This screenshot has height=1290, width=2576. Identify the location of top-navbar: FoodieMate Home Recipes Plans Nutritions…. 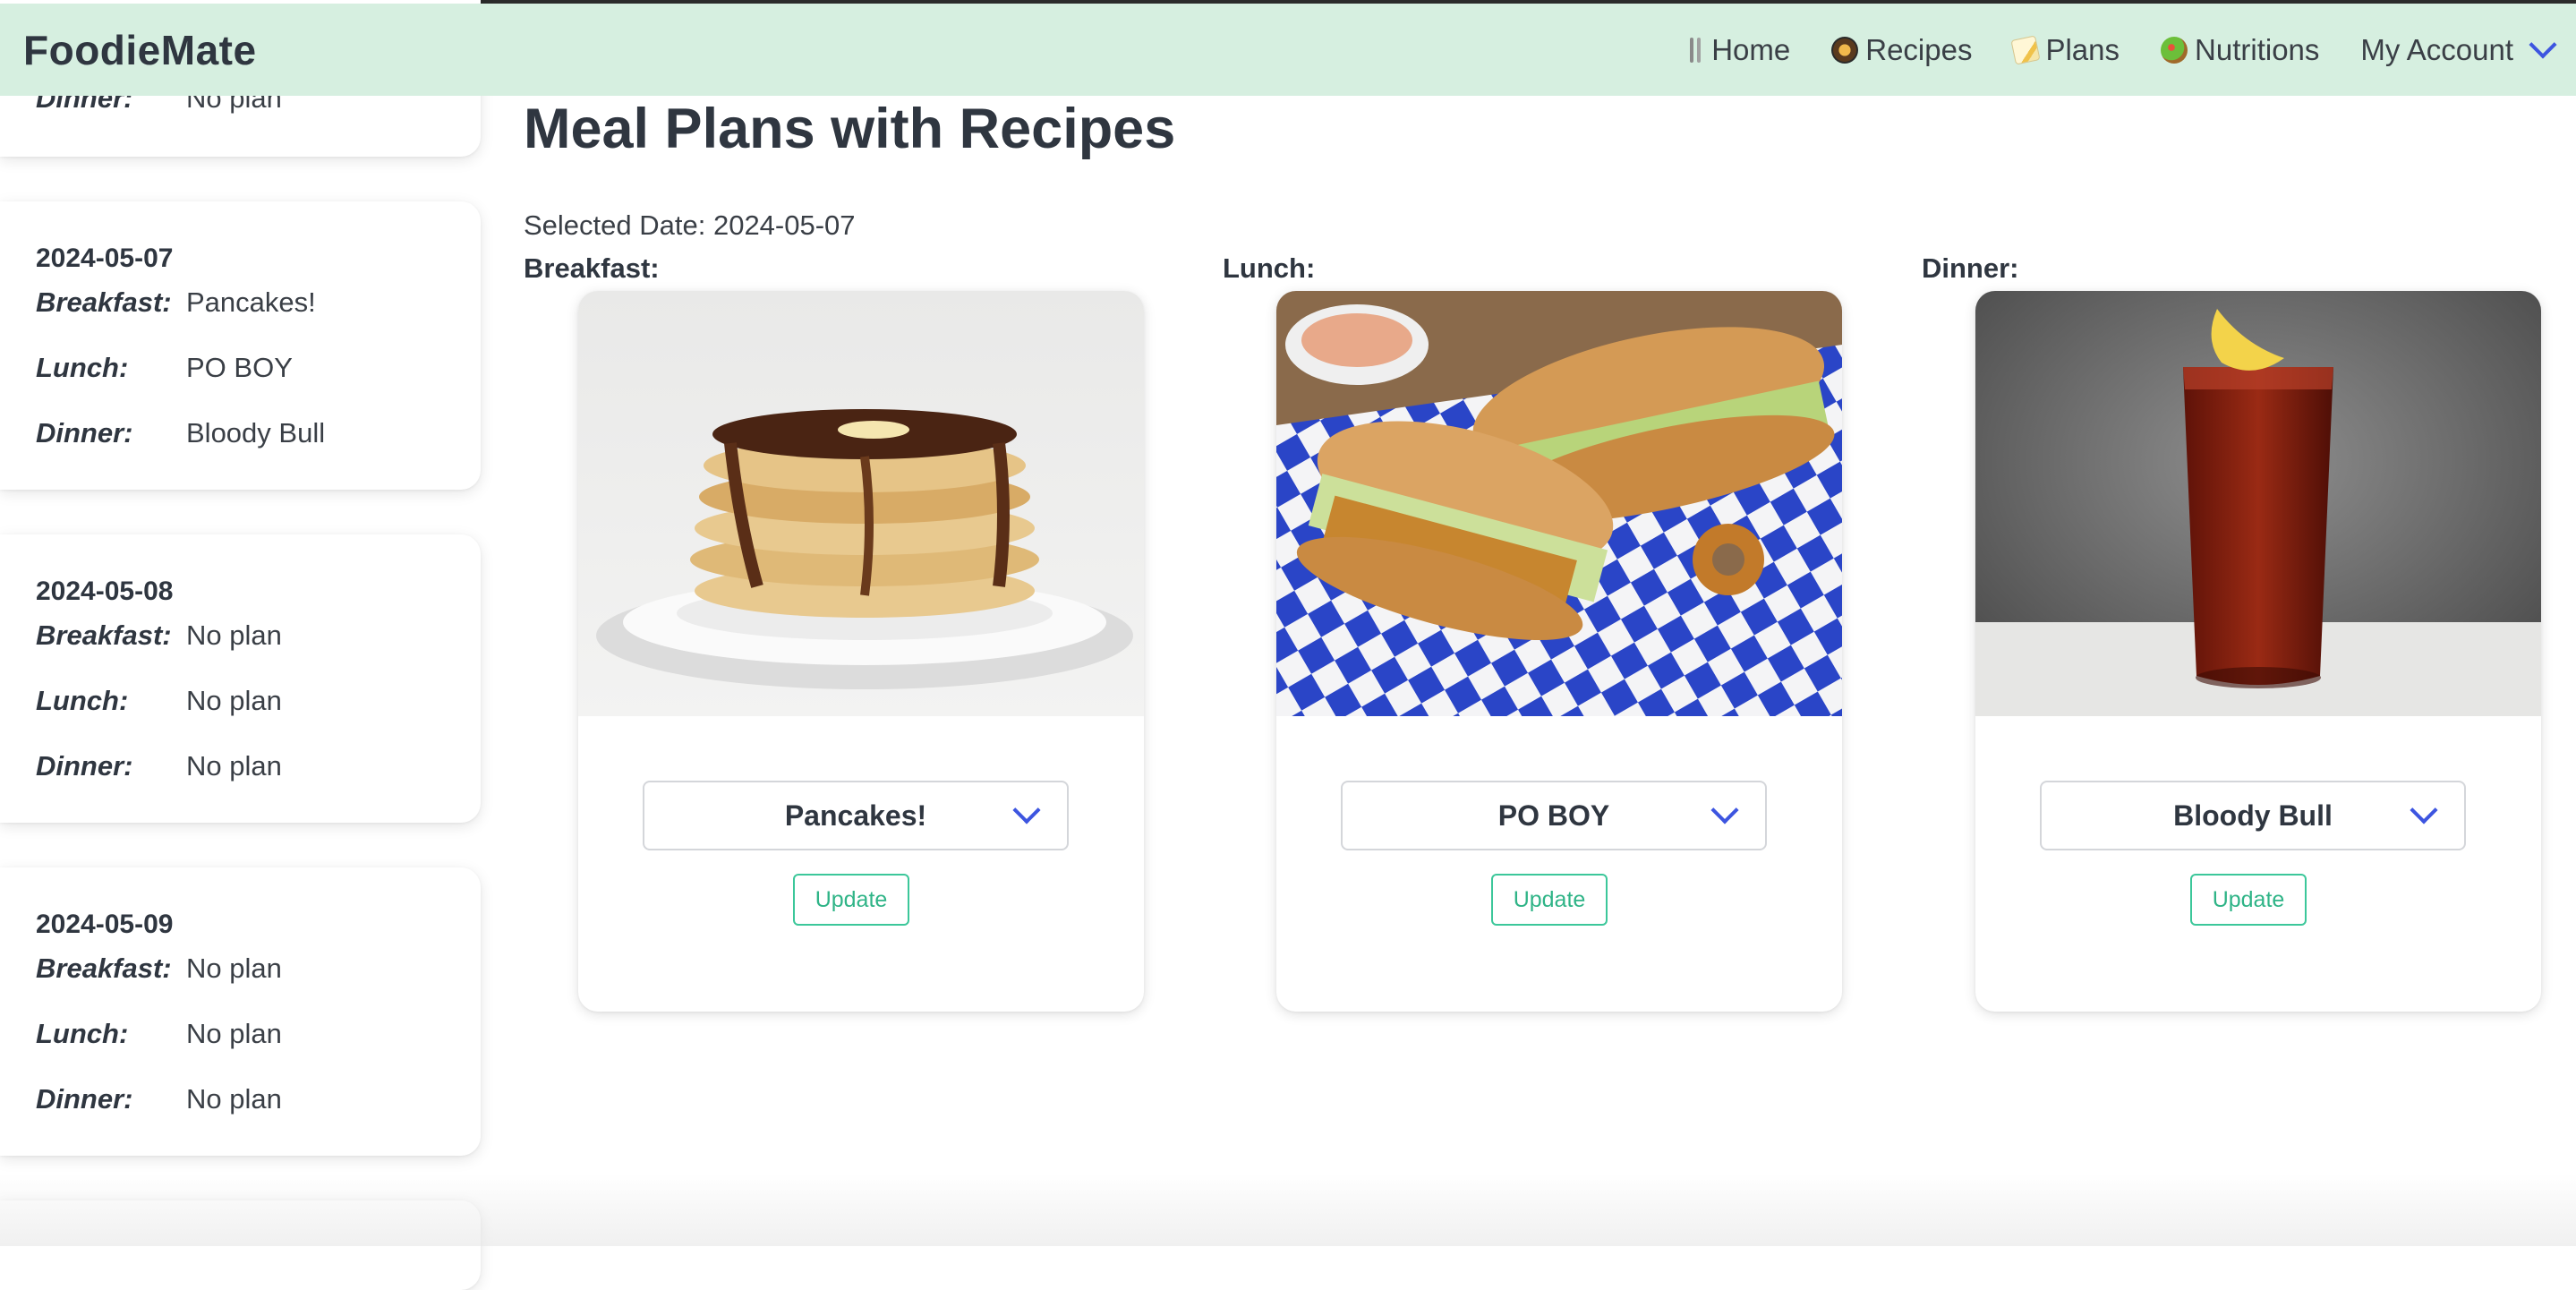
(1288, 50).